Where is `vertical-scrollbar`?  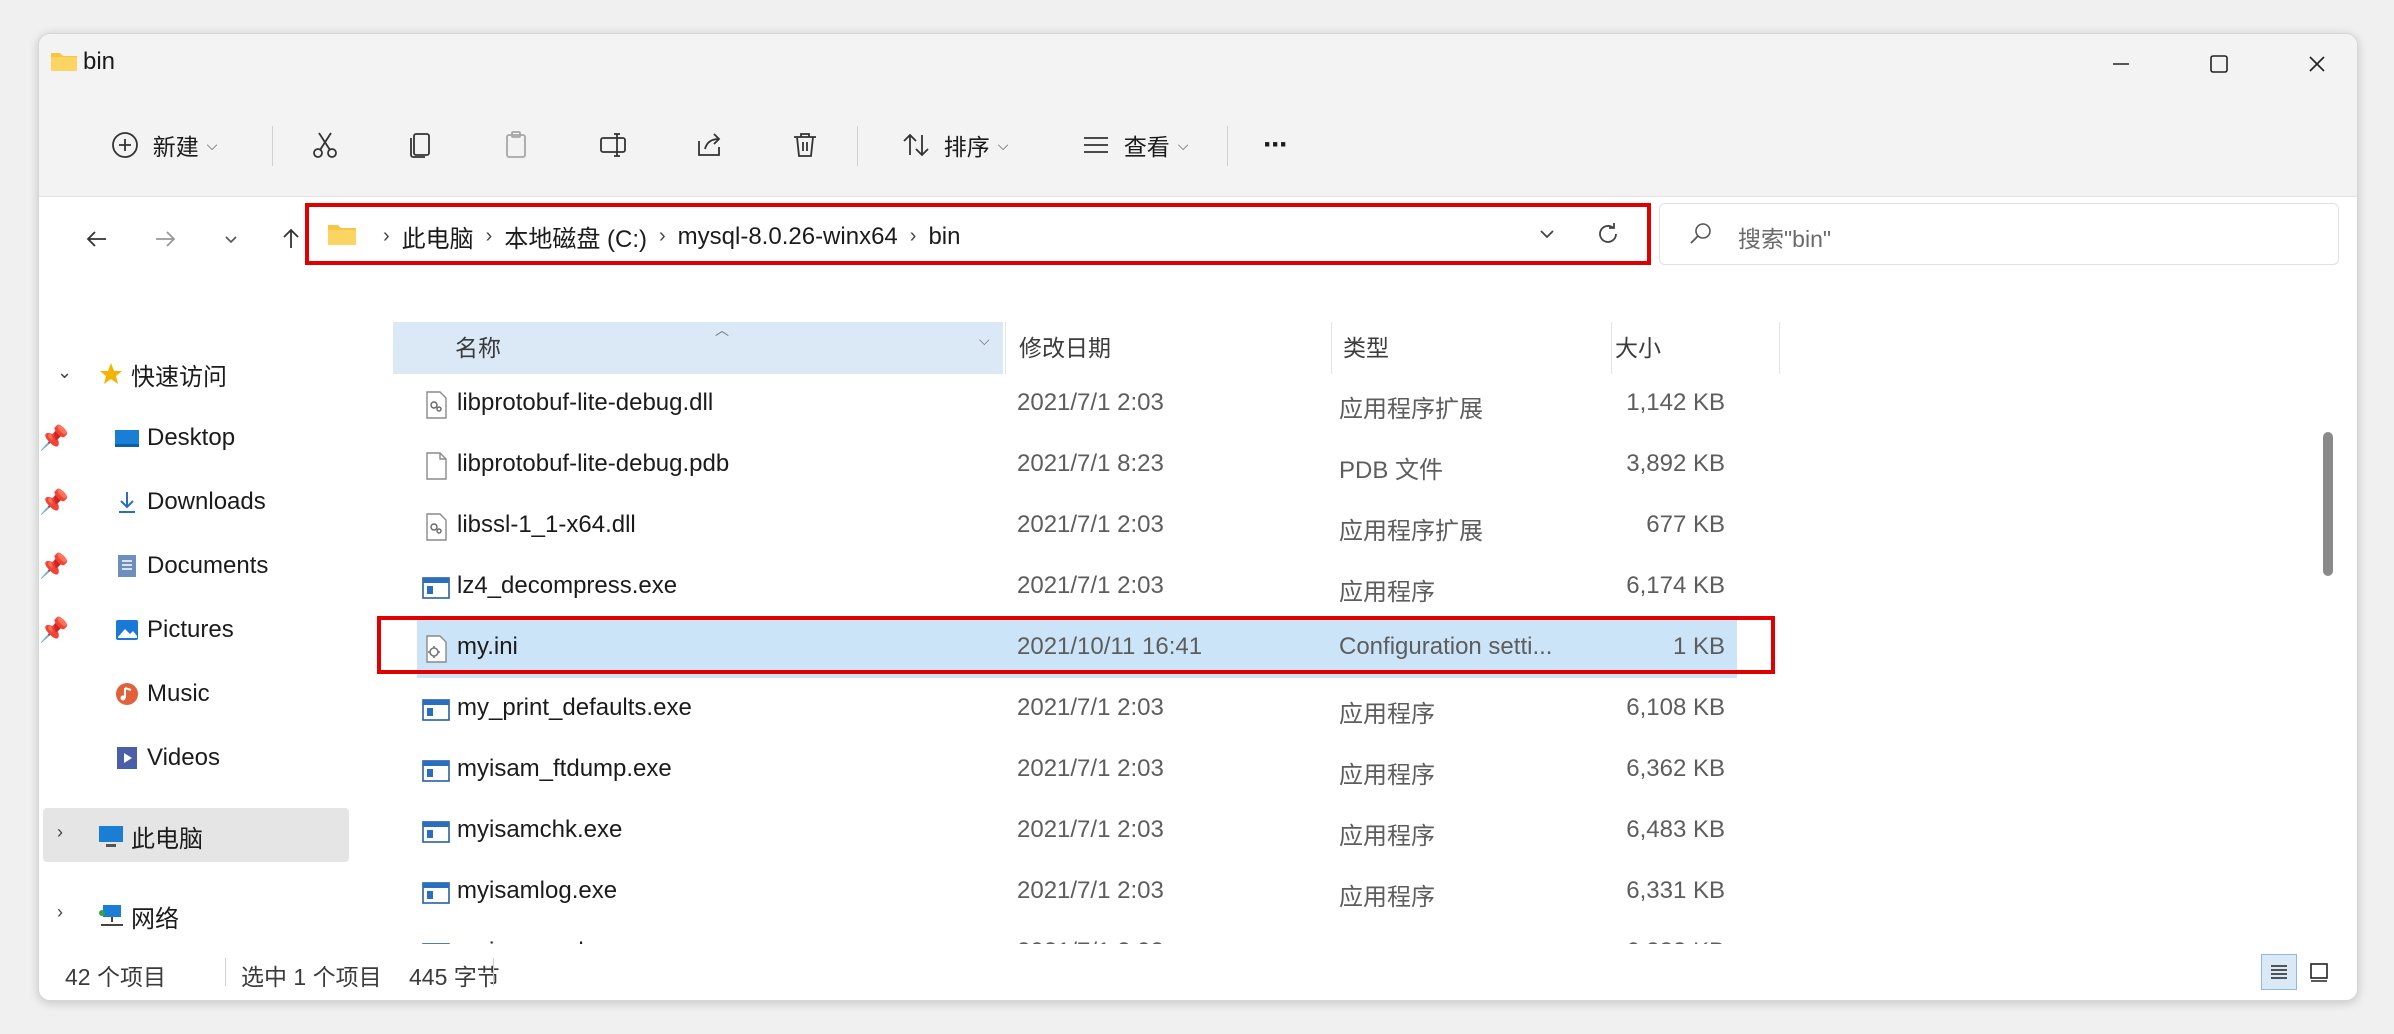
vertical-scrollbar is located at coordinates (2328, 609).